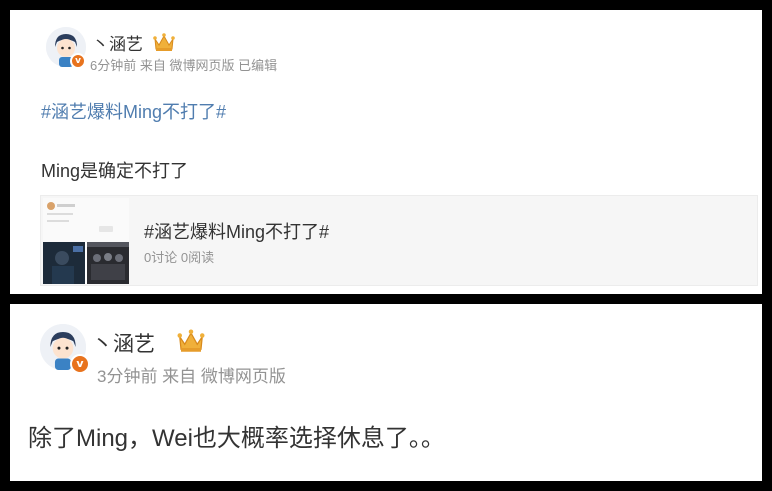 The height and width of the screenshot is (491, 772). Describe the element at coordinates (133, 111) in the screenshot. I see `topic-link: #涵艺爆料Ming不打了#` at that location.